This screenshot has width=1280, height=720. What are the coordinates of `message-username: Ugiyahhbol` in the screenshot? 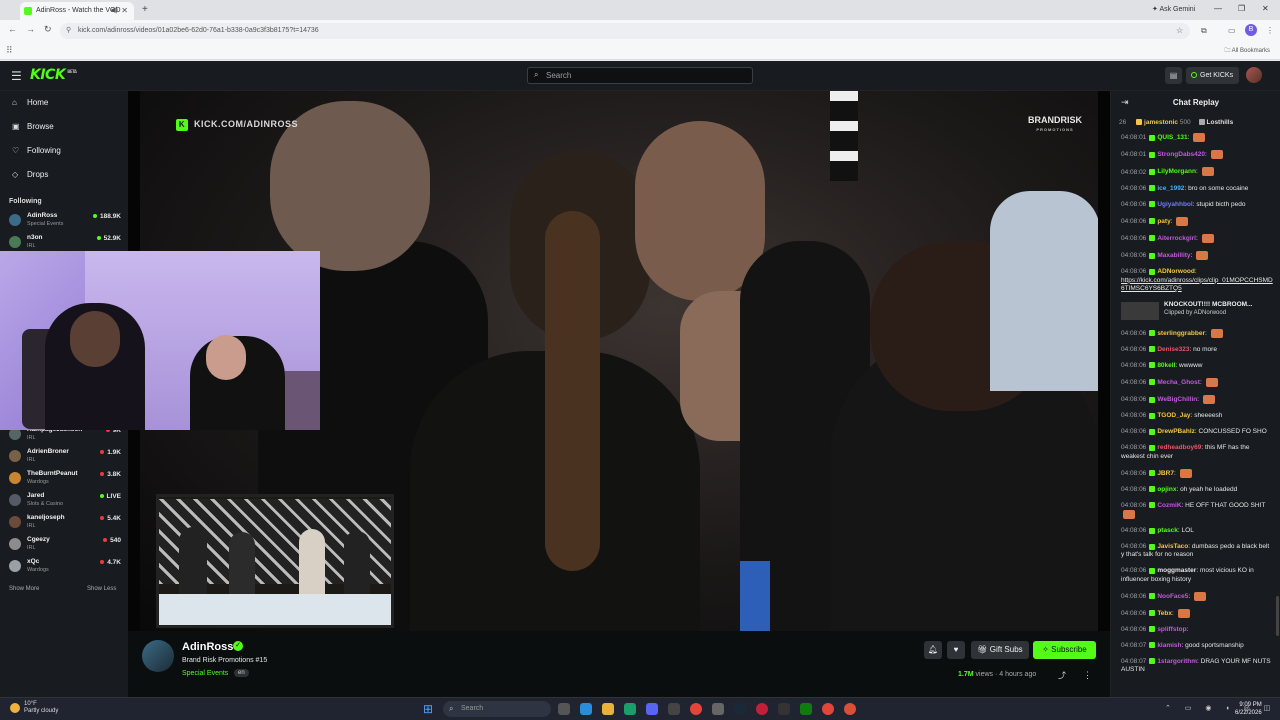 It's located at (1174, 204).